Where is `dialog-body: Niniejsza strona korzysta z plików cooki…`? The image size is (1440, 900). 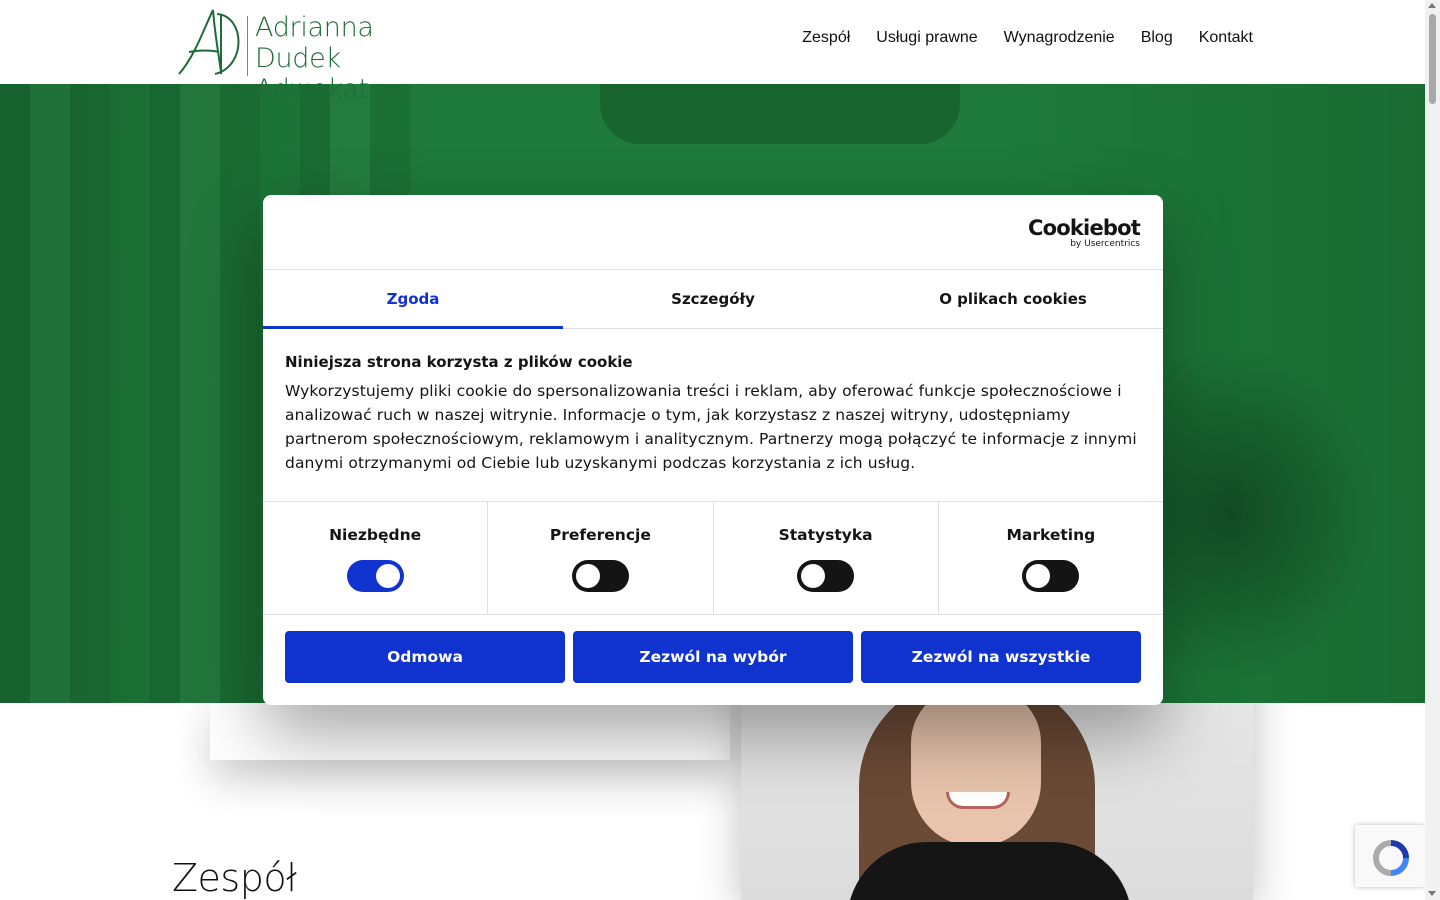 dialog-body: Niniejsza strona korzysta z plików cooki… is located at coordinates (713, 415).